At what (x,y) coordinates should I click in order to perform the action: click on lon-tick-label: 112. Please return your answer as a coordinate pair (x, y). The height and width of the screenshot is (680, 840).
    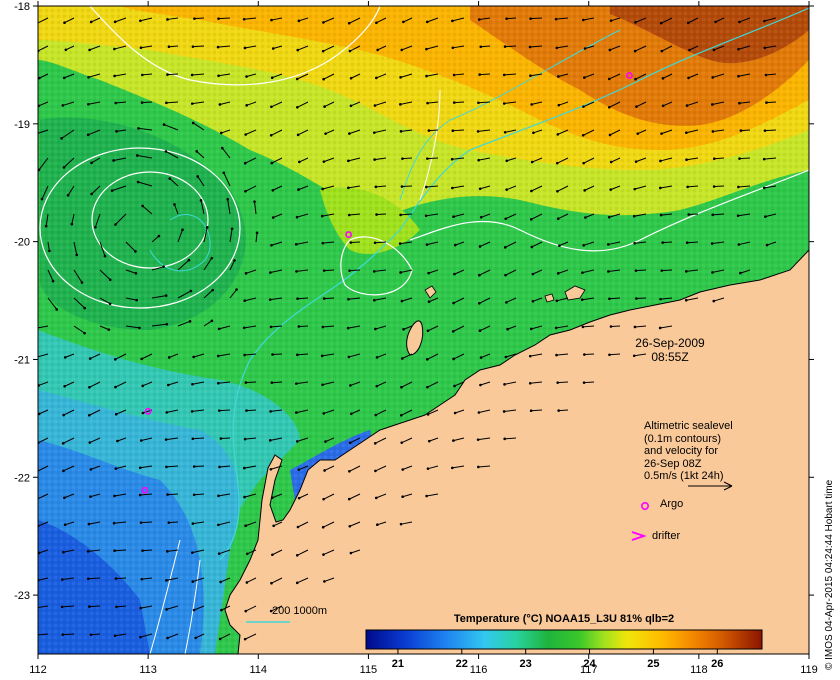
    Looking at the image, I should click on (38, 670).